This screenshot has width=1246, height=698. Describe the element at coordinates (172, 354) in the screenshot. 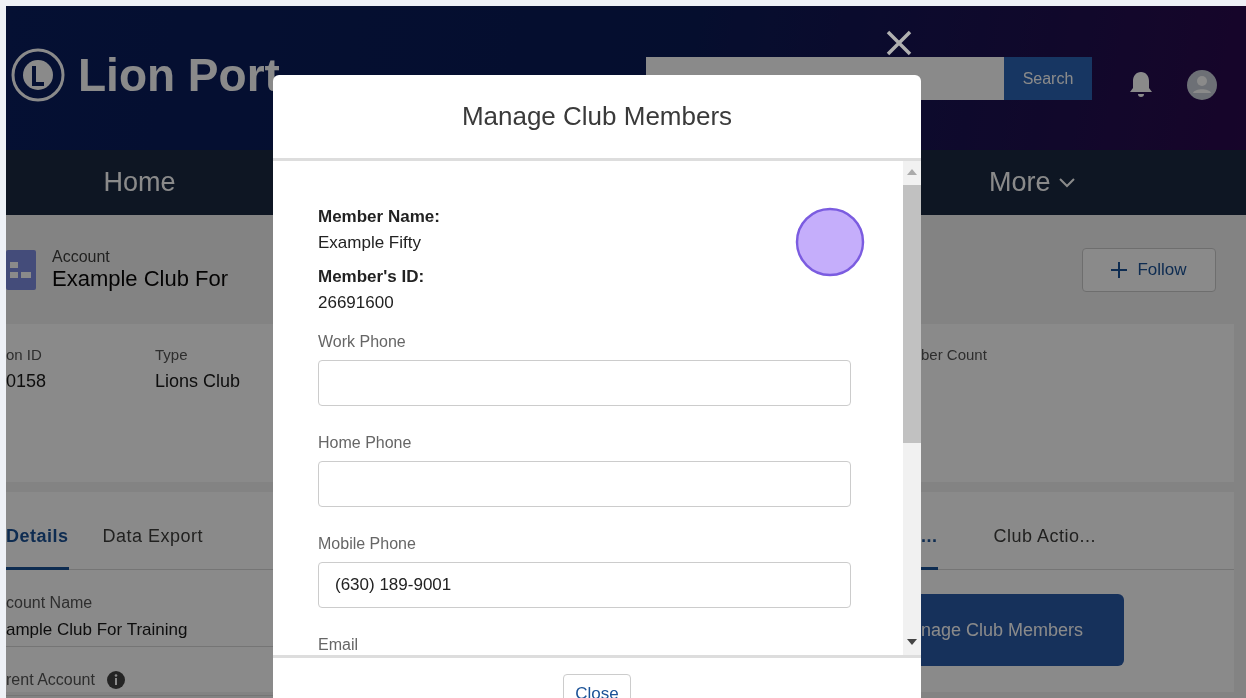

I see `field-label: Type` at that location.